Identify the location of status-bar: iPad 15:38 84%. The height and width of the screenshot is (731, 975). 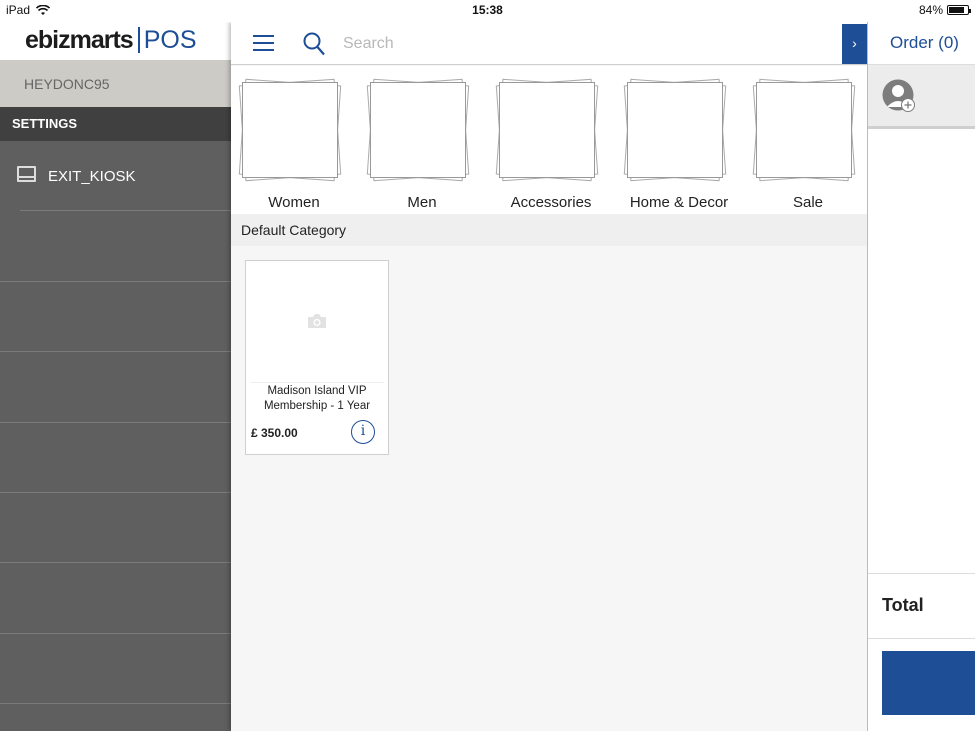
(487, 11).